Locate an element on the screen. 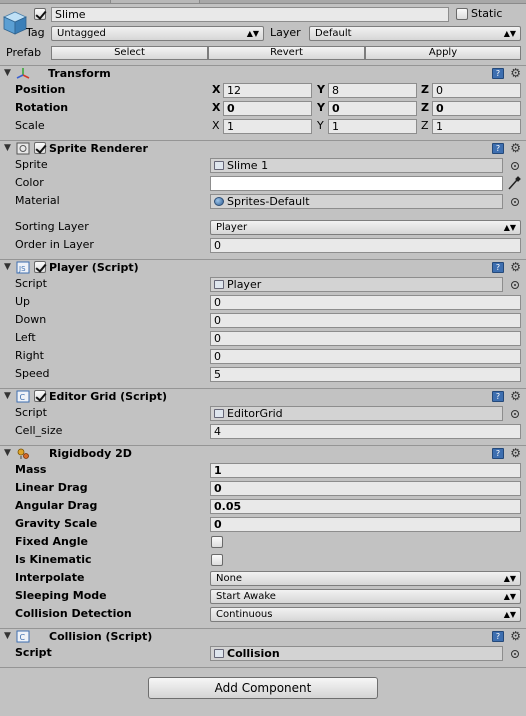 The height and width of the screenshot is (716, 526). svg-text: JS is located at coordinates (22, 269).